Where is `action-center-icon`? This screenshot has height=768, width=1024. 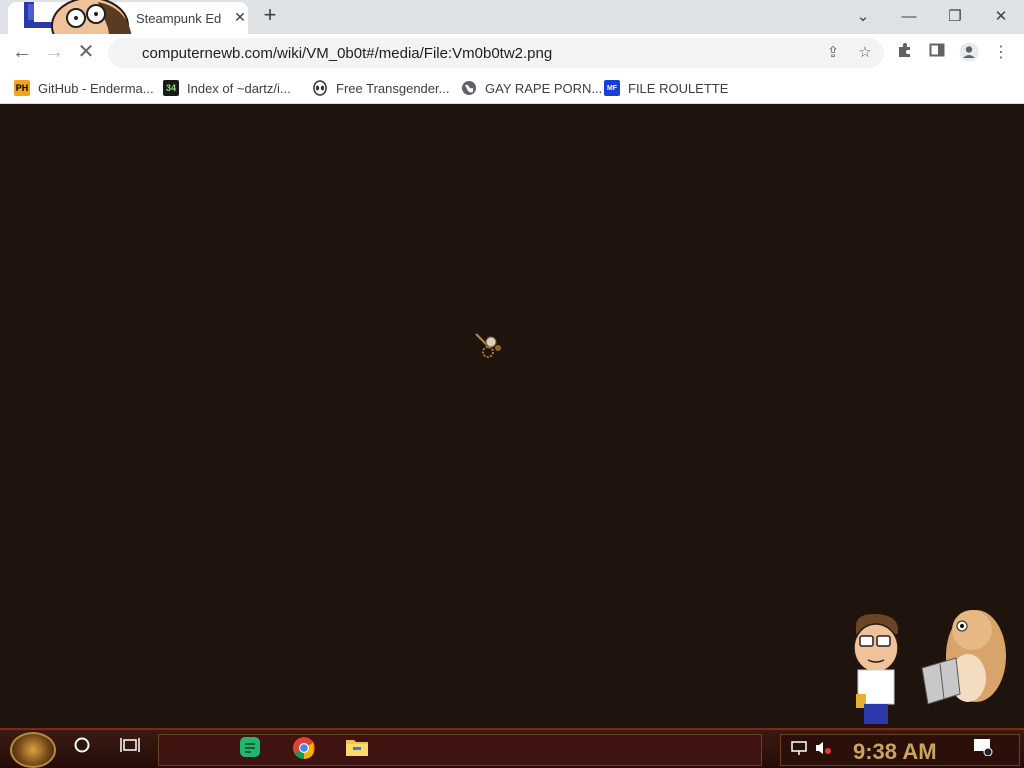
action-center-icon is located at coordinates (983, 750).